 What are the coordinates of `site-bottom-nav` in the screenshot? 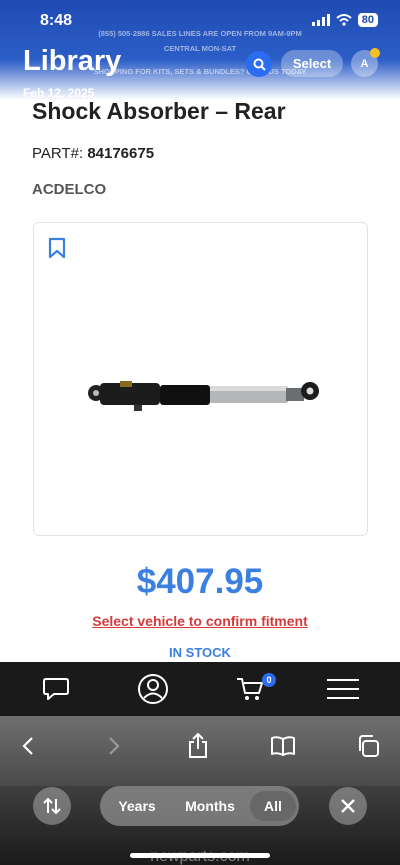 It's located at (200, 689).